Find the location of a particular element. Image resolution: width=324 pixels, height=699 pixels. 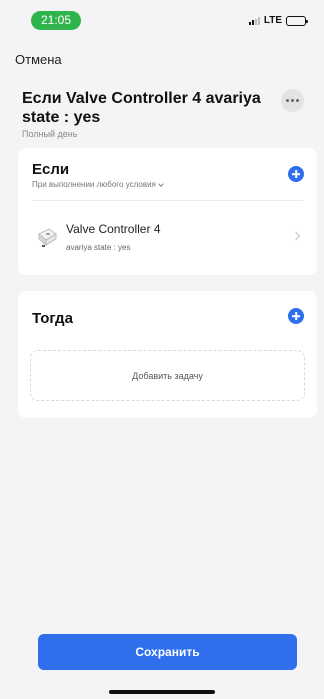

home-indicator is located at coordinates (162, 692).